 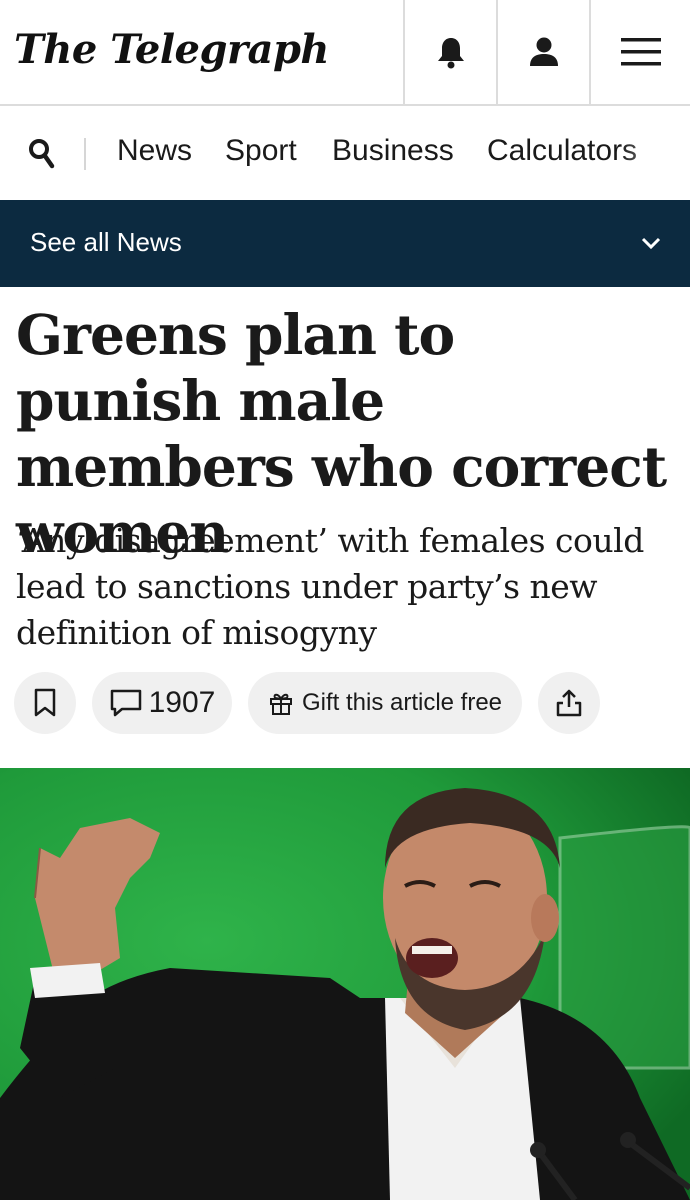 I want to click on nav-scroll-fade, so click(x=655, y=153).